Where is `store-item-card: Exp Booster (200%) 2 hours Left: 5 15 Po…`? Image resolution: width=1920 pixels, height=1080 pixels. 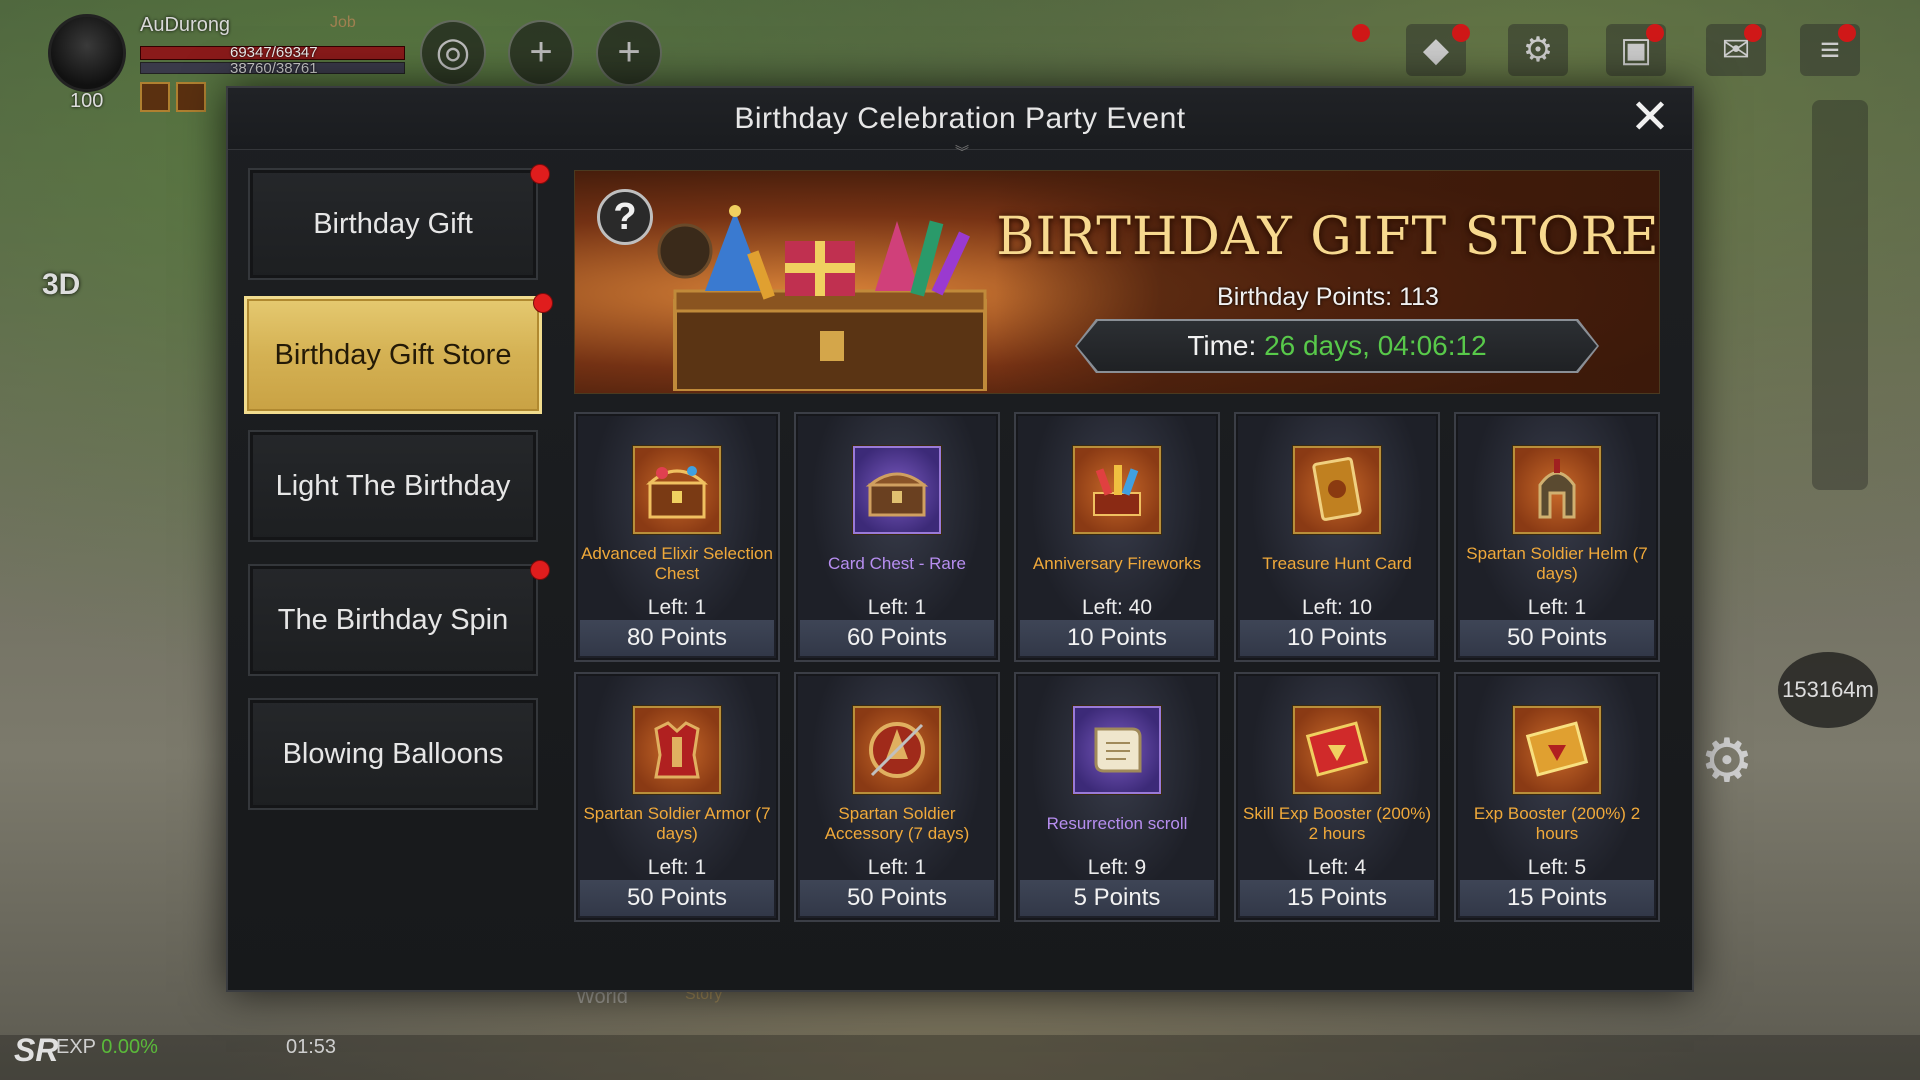 store-item-card: Exp Booster (200%) 2 hours Left: 5 15 Po… is located at coordinates (1557, 797).